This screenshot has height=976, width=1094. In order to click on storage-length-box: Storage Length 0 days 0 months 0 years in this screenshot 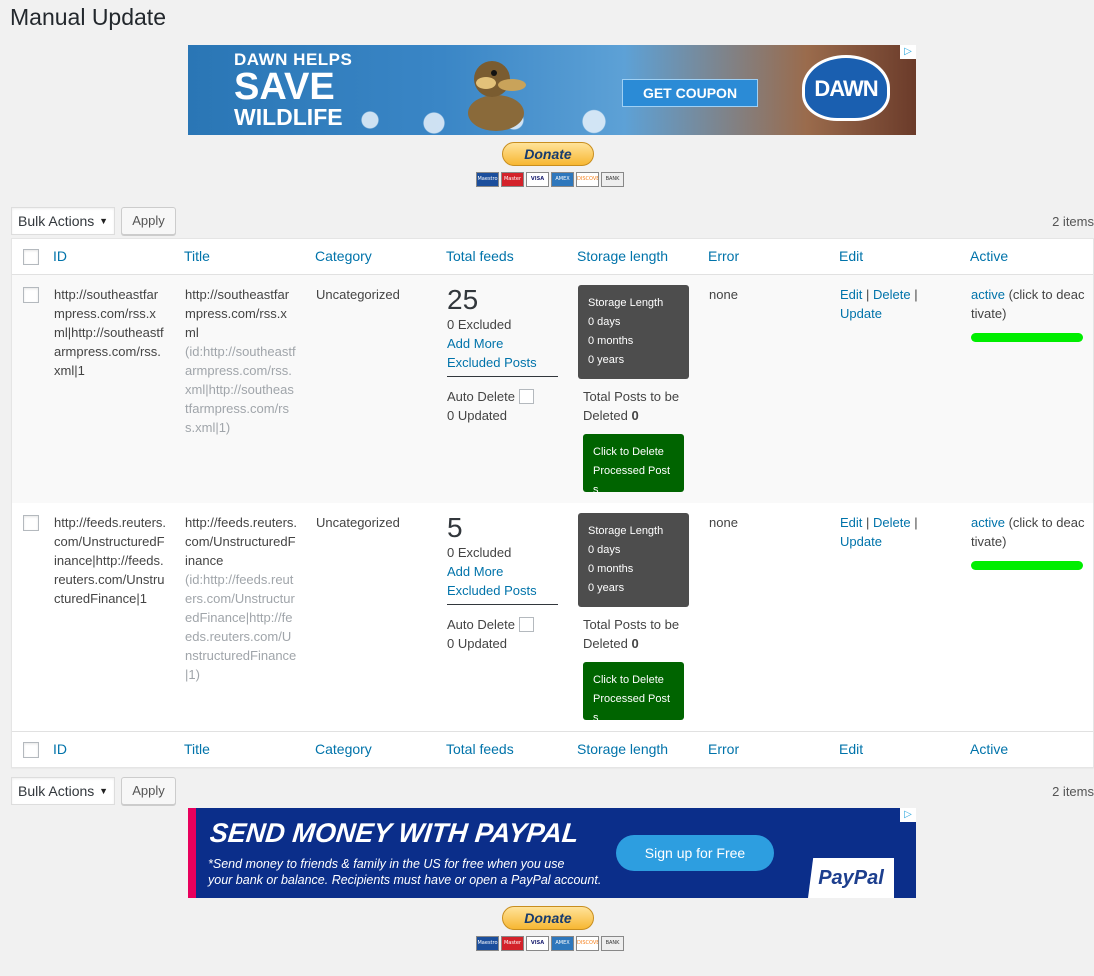, I will do `click(633, 560)`.